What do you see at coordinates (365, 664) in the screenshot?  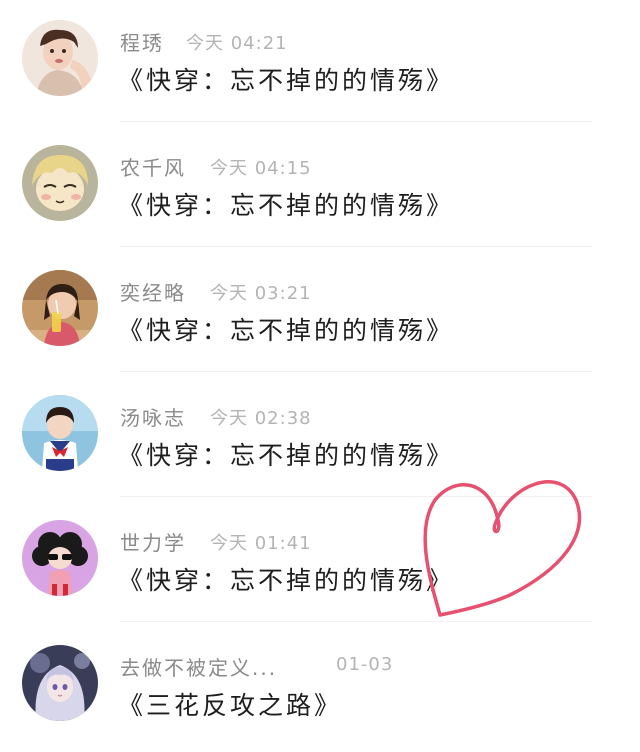 I see `message-time: 01-03` at bounding box center [365, 664].